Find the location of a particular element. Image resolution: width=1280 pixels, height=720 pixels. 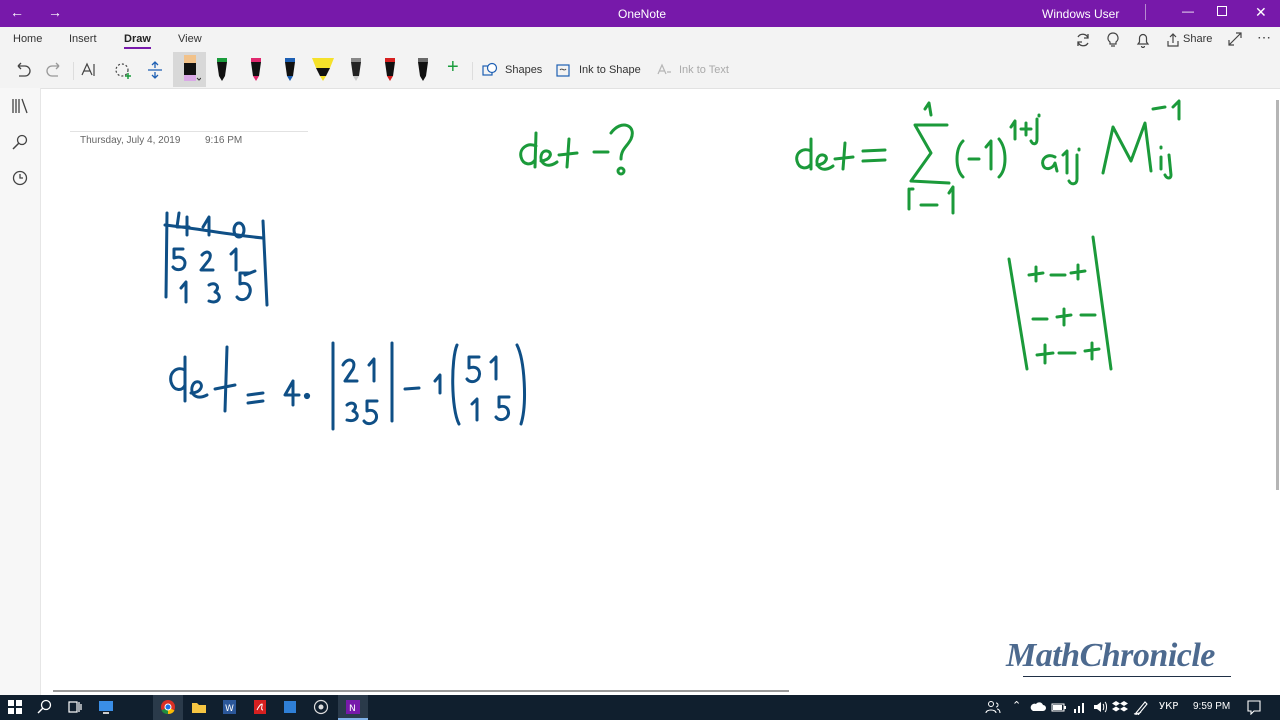

eraser-icon is located at coordinates (192, 68).